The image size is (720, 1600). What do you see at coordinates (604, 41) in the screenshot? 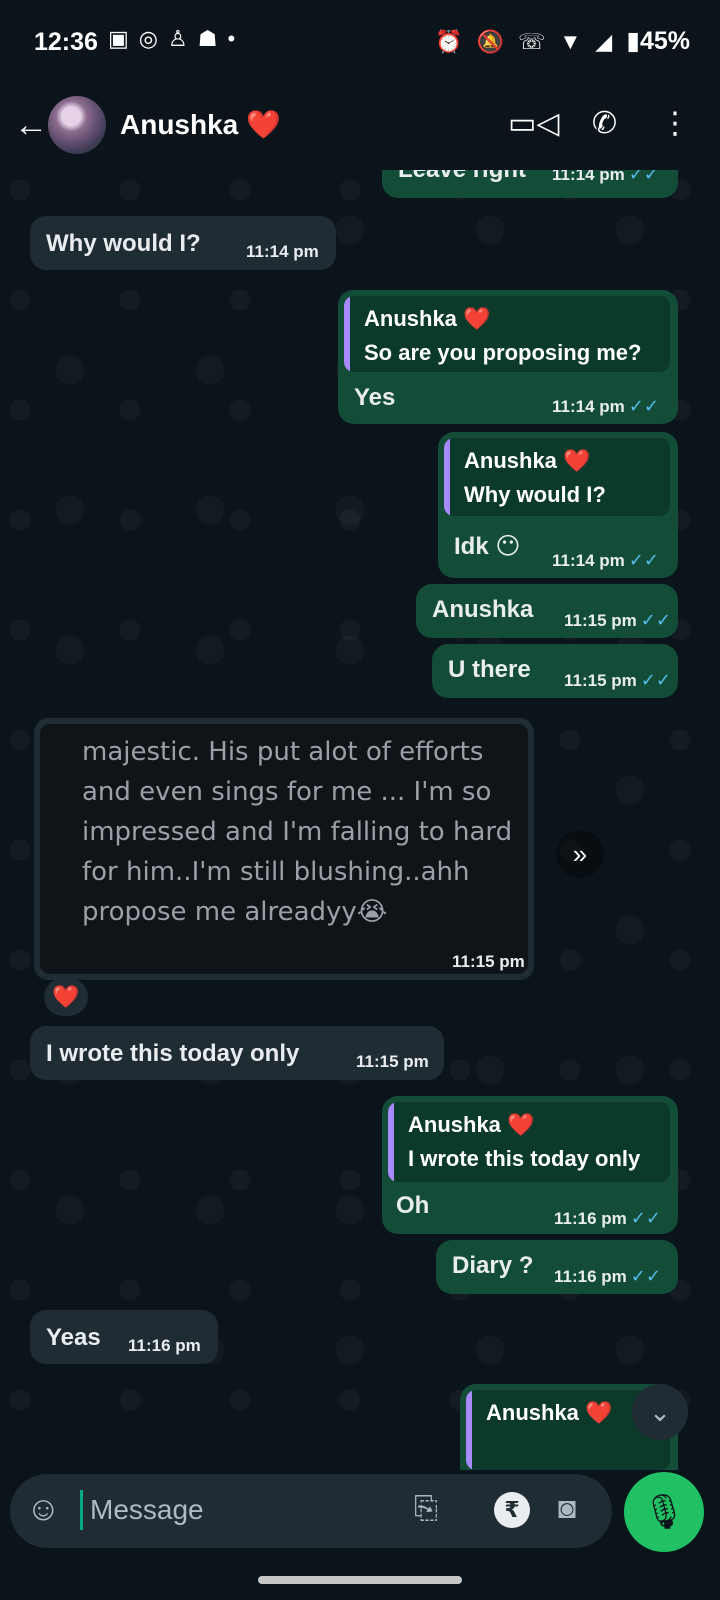
I see `signal-icon: ◢` at bounding box center [604, 41].